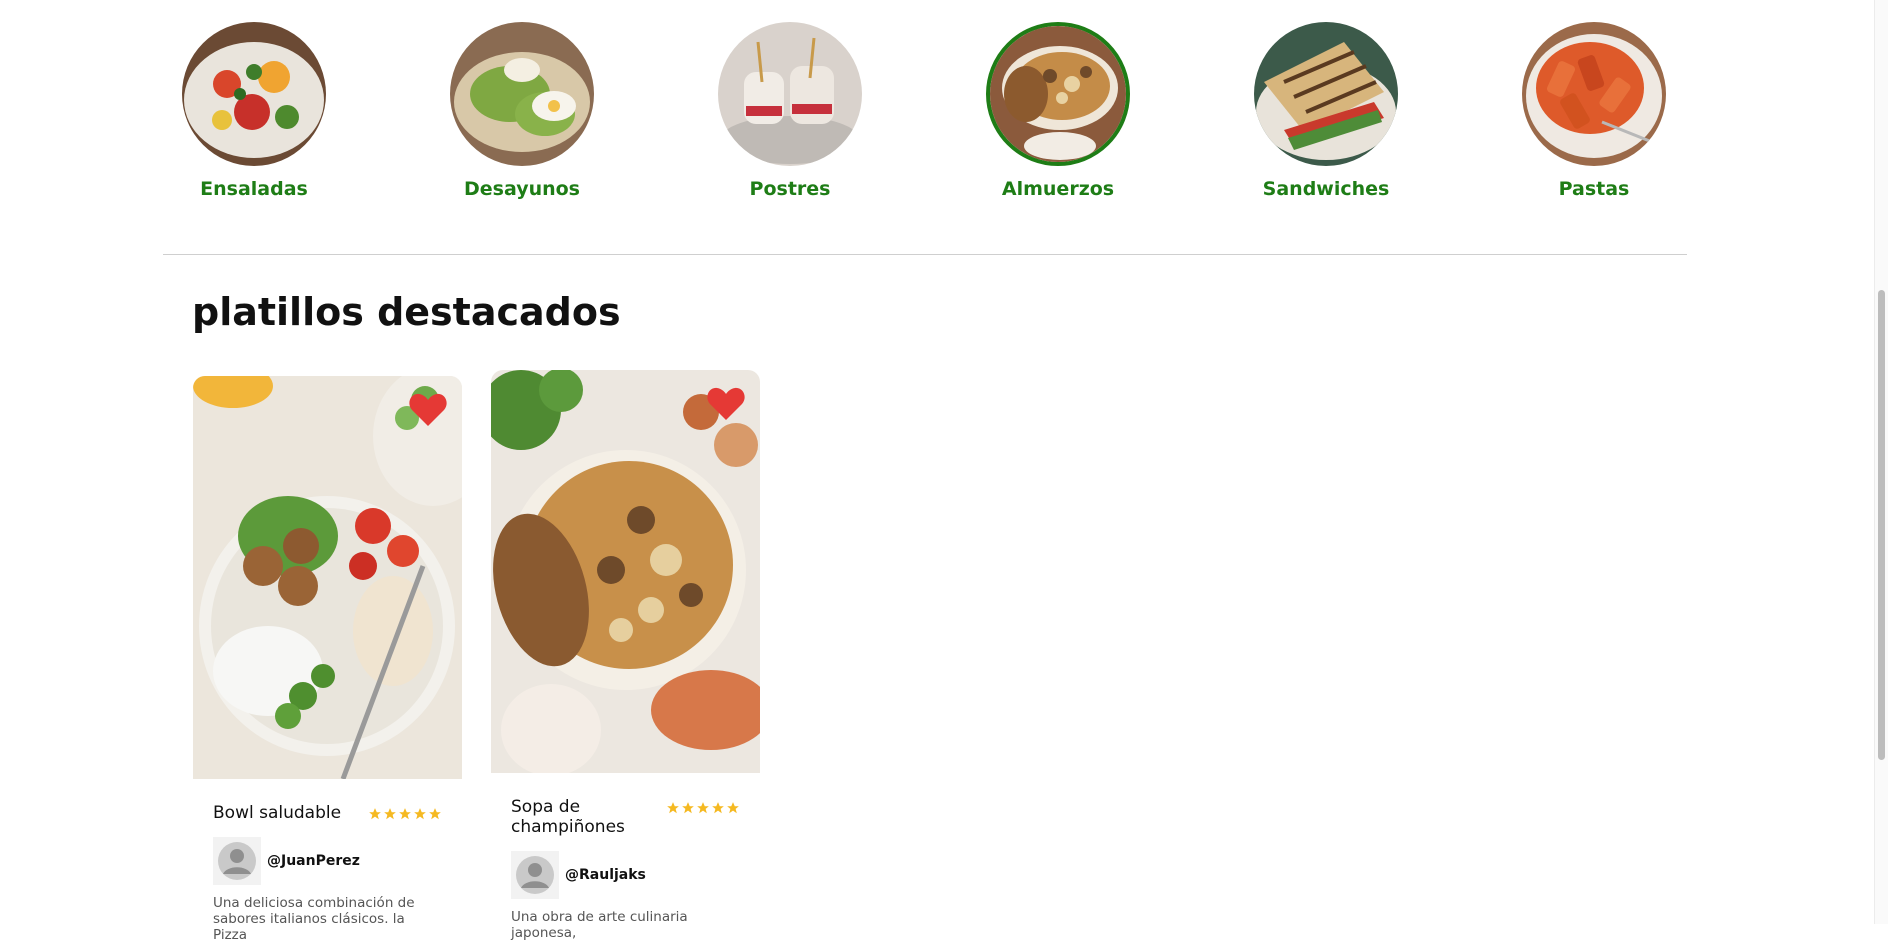 The image size is (1888, 943). Describe the element at coordinates (254, 189) in the screenshot. I see `category-label: Ensaladas` at that location.